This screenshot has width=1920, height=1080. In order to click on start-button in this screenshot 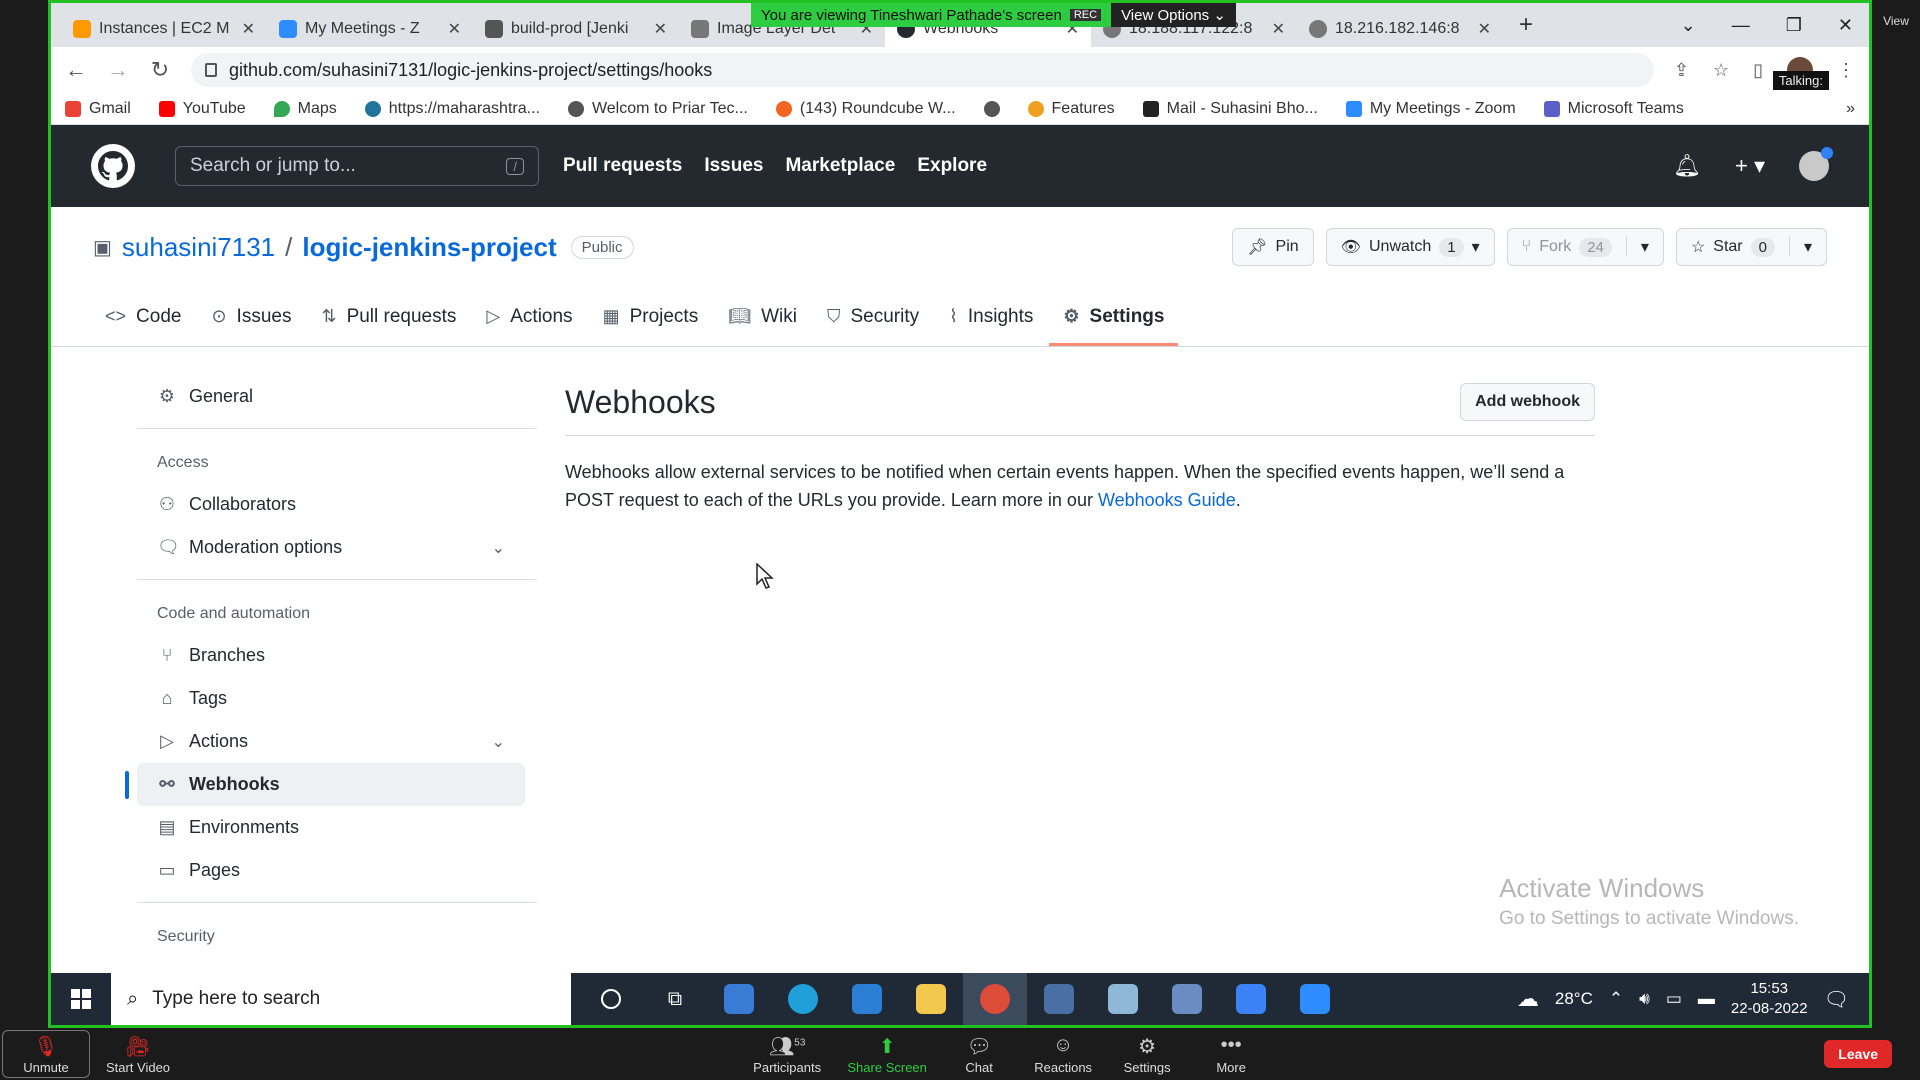, I will do `click(81, 999)`.